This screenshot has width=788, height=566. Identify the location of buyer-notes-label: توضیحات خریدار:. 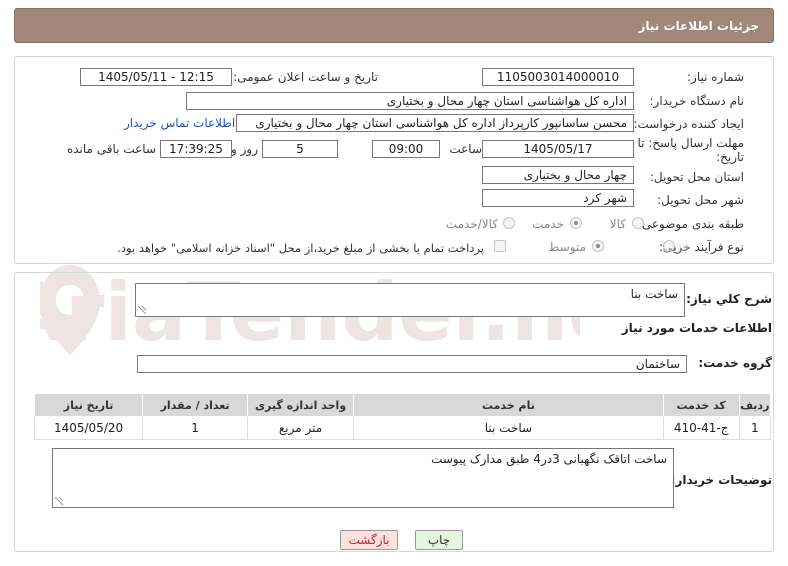
(721, 480).